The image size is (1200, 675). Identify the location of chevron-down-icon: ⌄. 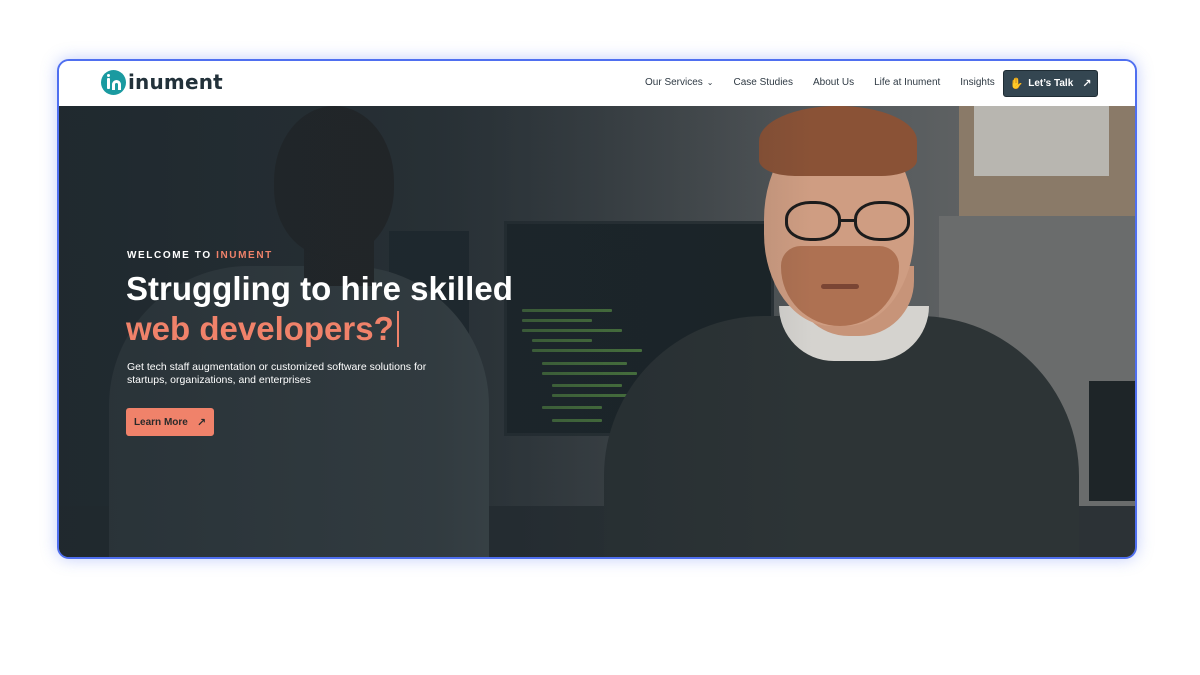
(710, 82).